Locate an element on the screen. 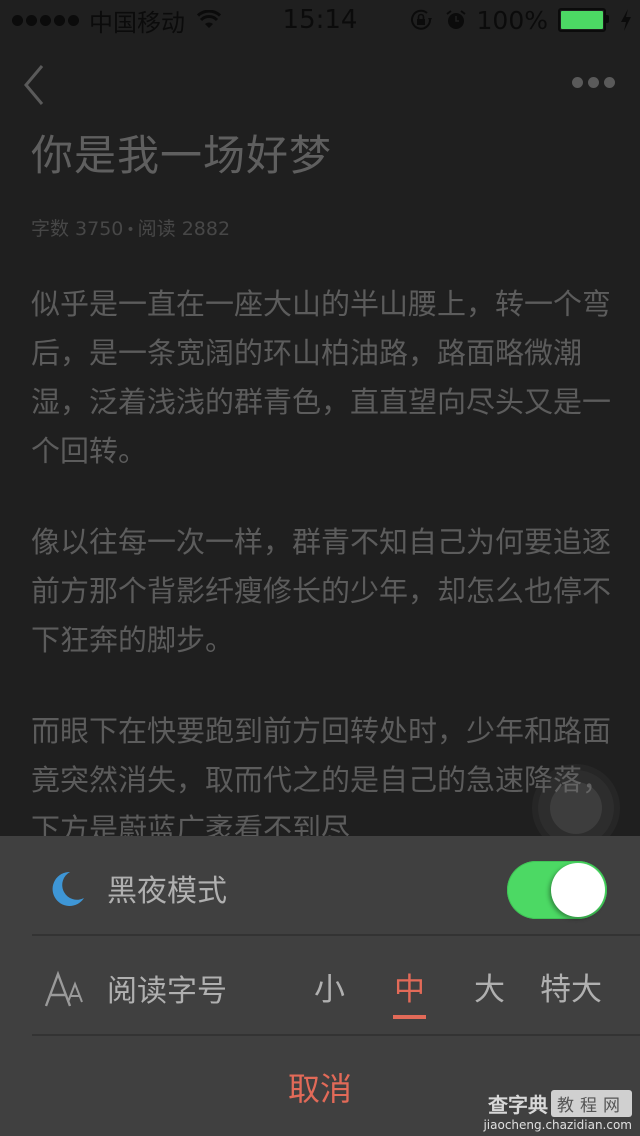  watermark: 查字典 教程网 jiaocheng.chazidian.com is located at coordinates (557, 1110).